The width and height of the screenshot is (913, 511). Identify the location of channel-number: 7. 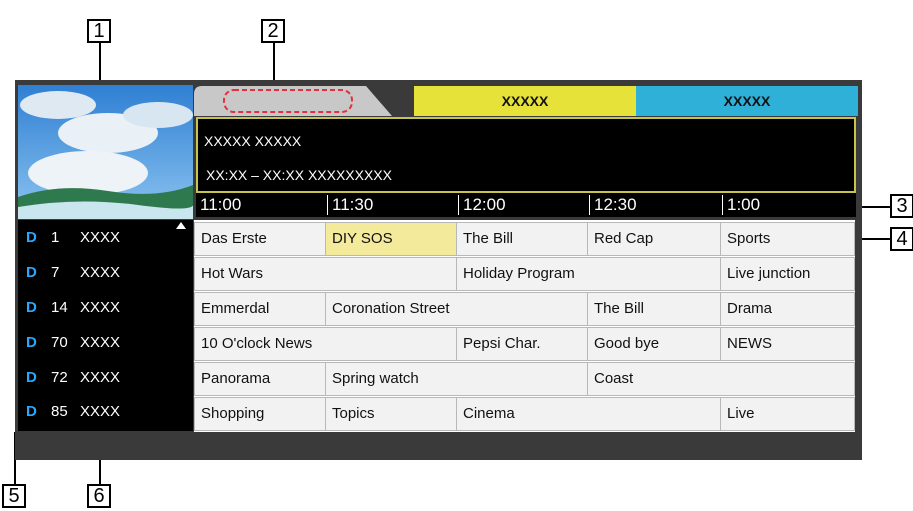
(55, 272).